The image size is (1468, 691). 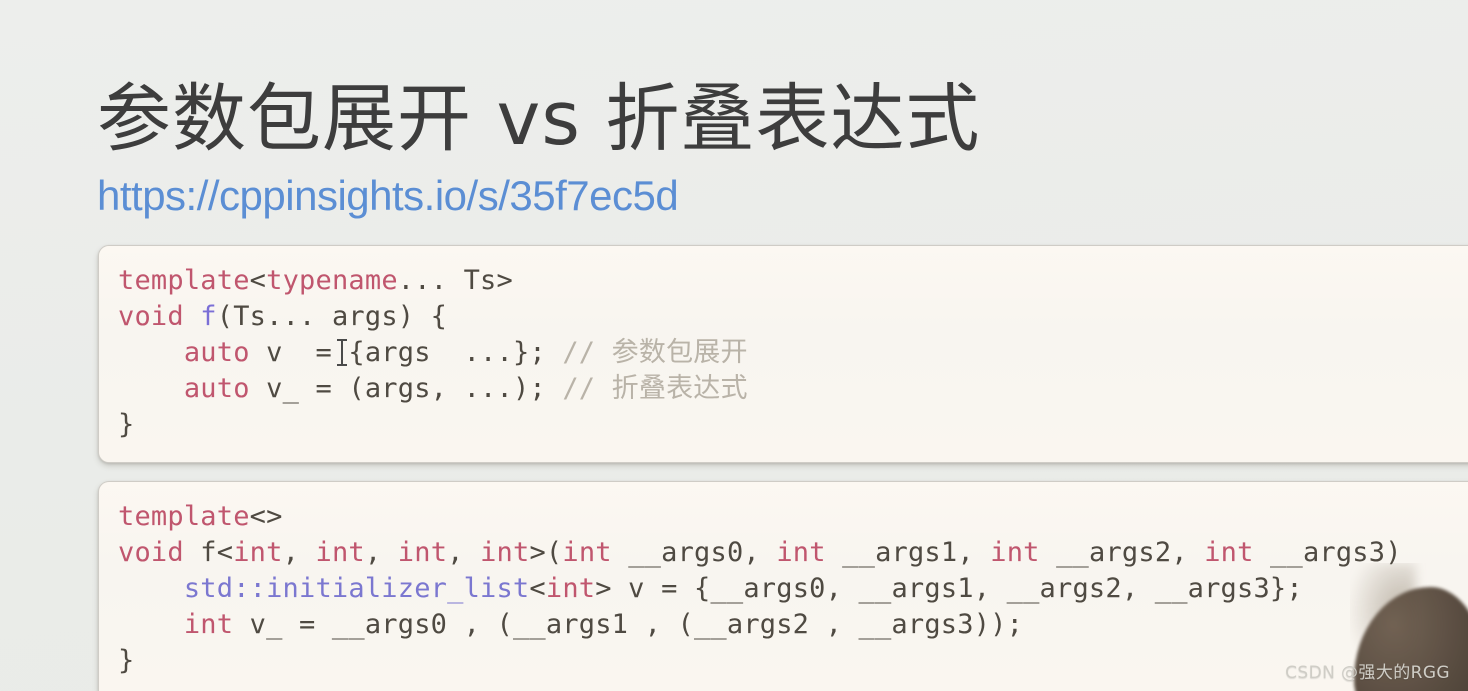 I want to click on code-token-type: std::initializer_list, so click(x=356, y=588).